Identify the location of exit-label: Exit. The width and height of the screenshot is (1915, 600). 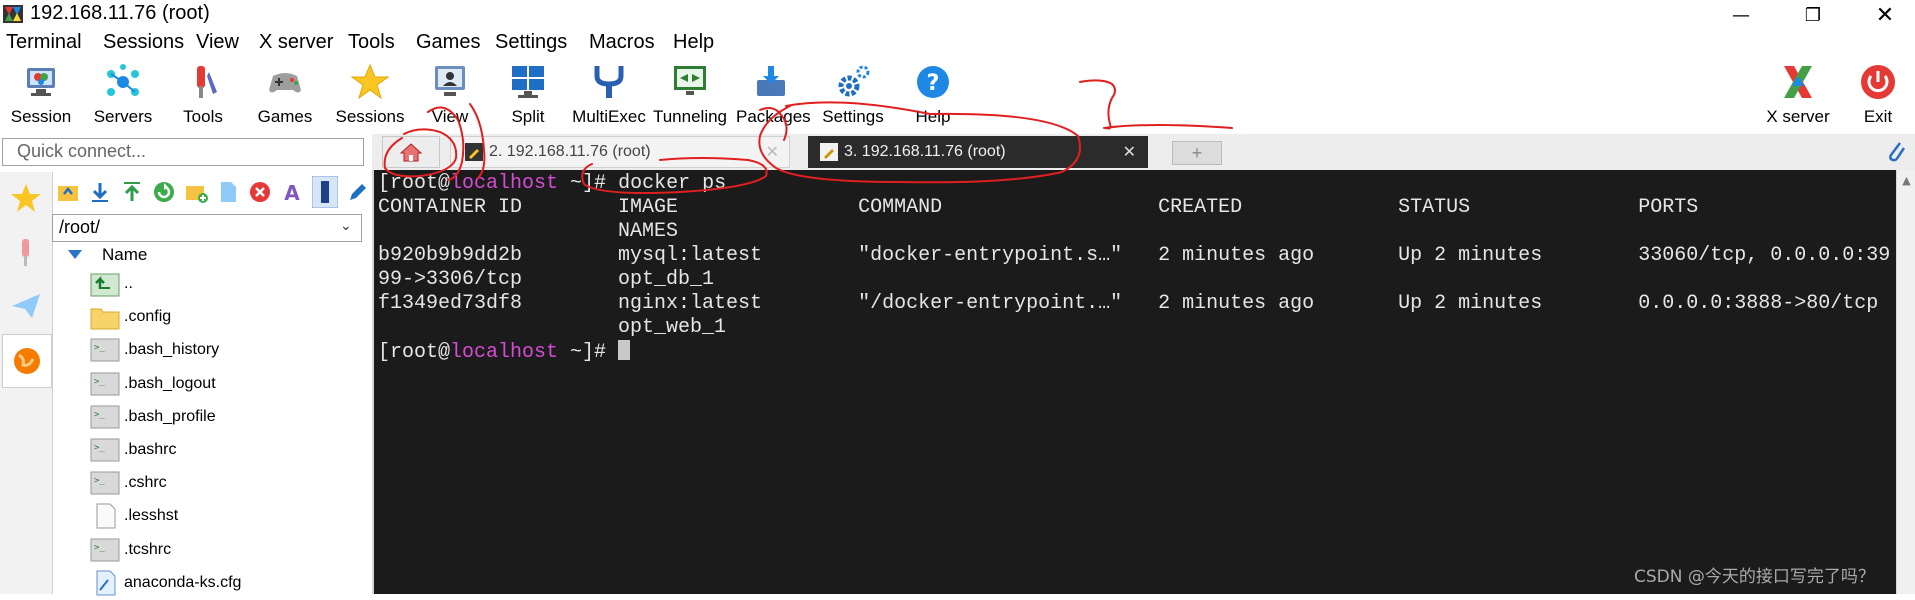
(1878, 116).